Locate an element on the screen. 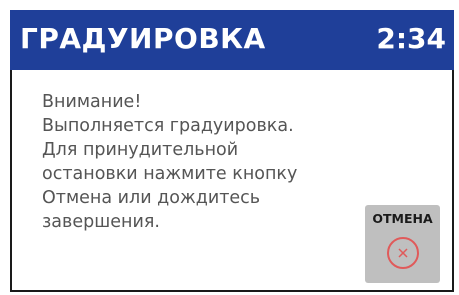  message-line: Выполняется градуировка. is located at coordinates (168, 126).